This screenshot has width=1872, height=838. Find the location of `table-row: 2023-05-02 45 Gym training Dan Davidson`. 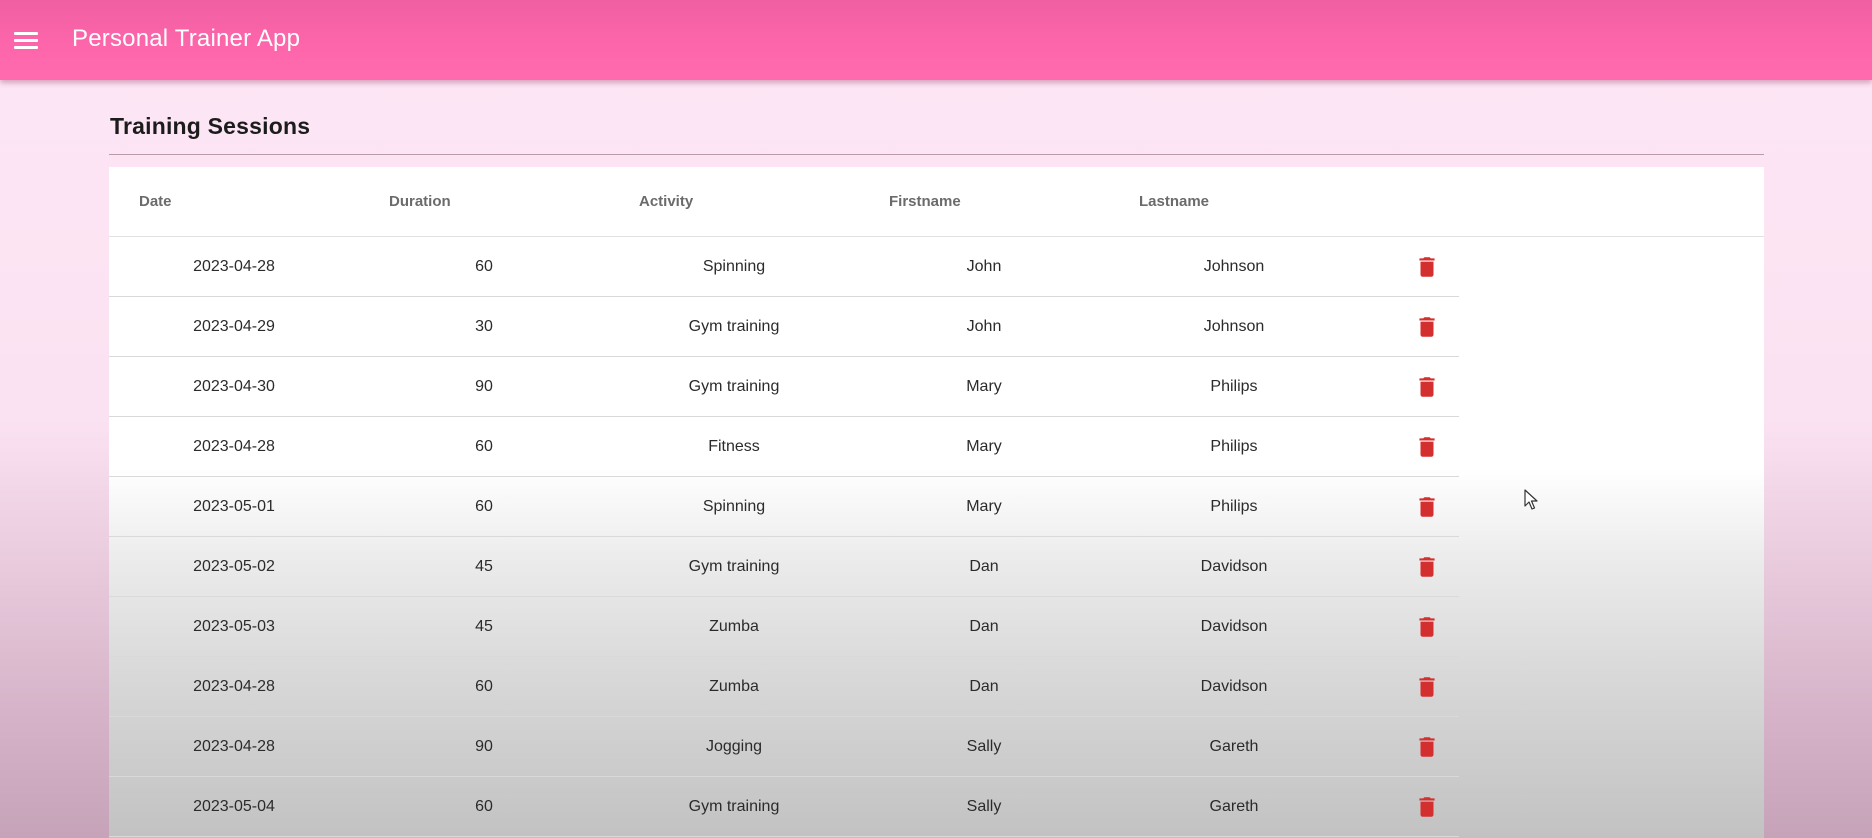

table-row: 2023-05-02 45 Gym training Dan Davidson is located at coordinates (784, 567).